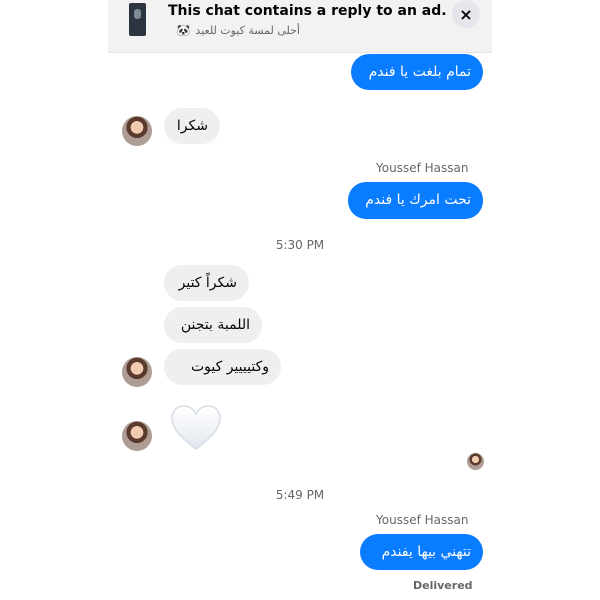 Image resolution: width=600 pixels, height=600 pixels. I want to click on panda-icon: 🐼, so click(183, 30).